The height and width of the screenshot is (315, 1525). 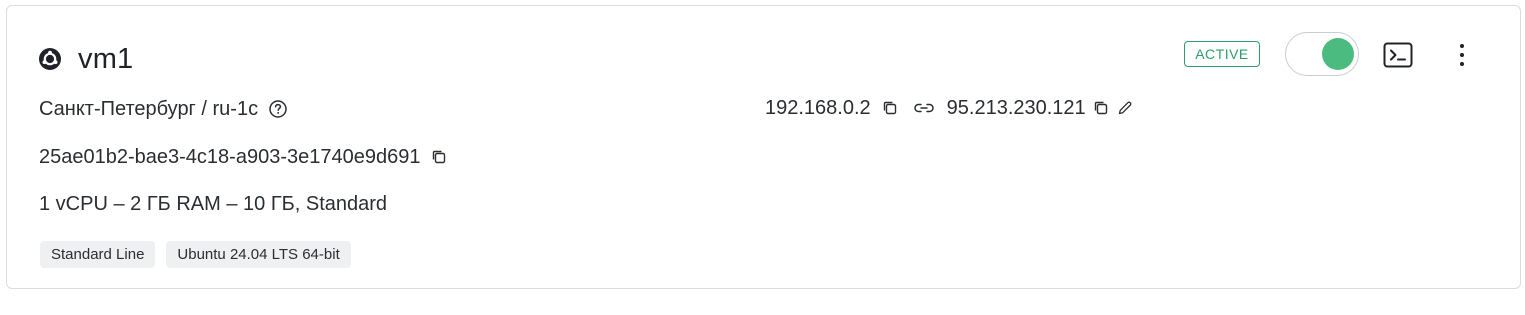 I want to click on link-icon, so click(x=924, y=108).